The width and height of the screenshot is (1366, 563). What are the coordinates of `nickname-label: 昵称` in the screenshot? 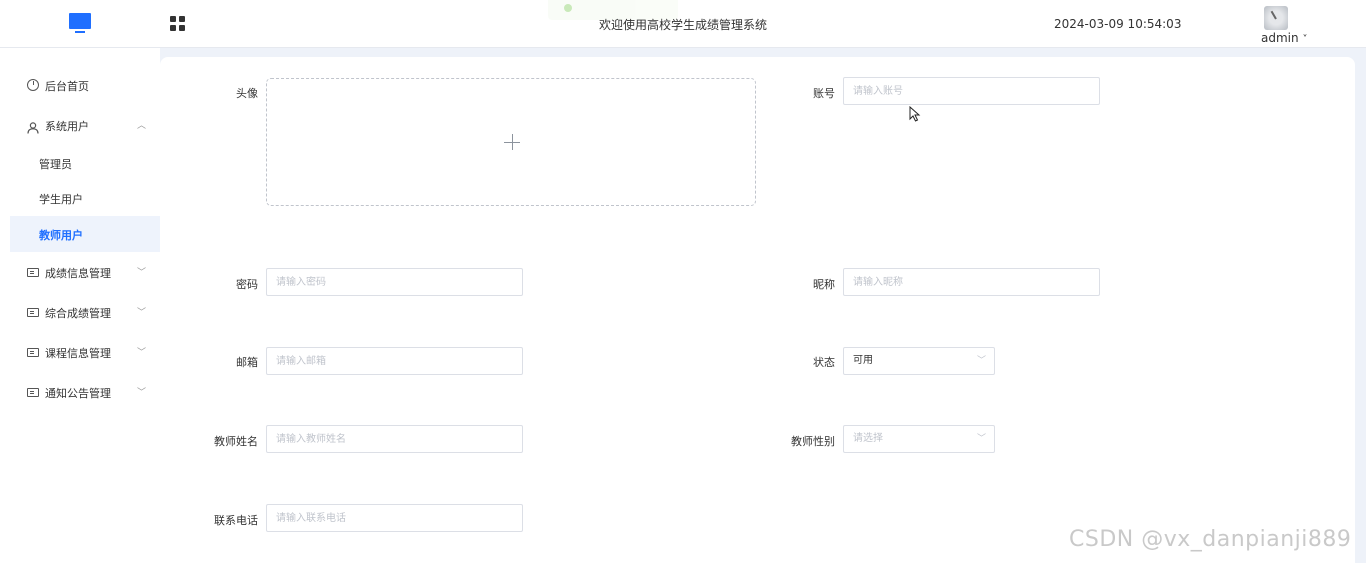 It's located at (824, 284).